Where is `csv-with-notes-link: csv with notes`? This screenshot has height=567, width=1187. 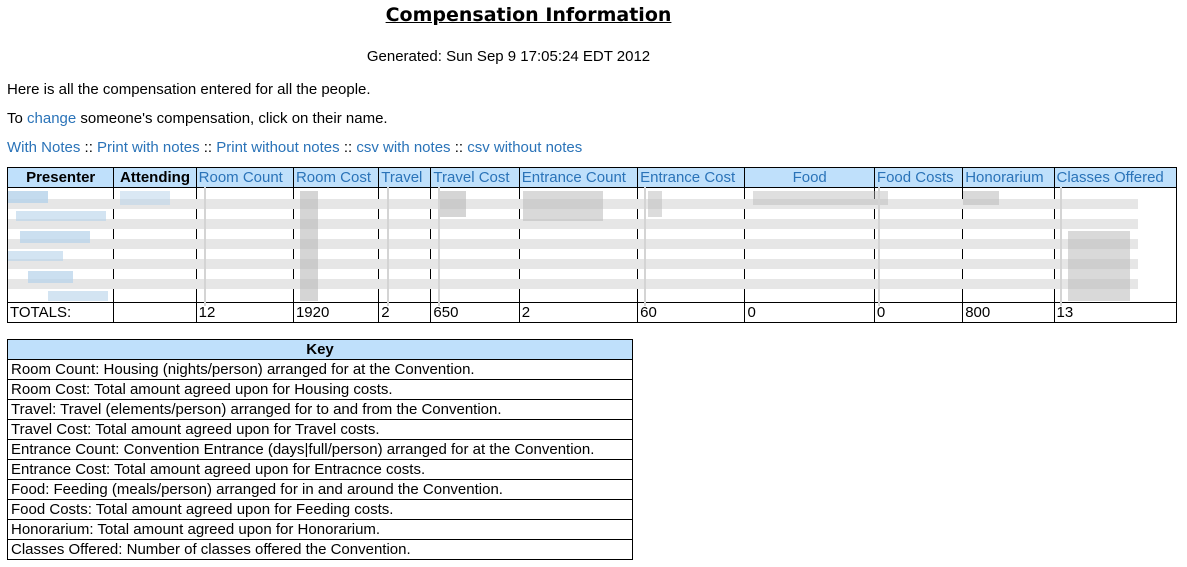
csv-with-notes-link: csv with notes is located at coordinates (403, 147).